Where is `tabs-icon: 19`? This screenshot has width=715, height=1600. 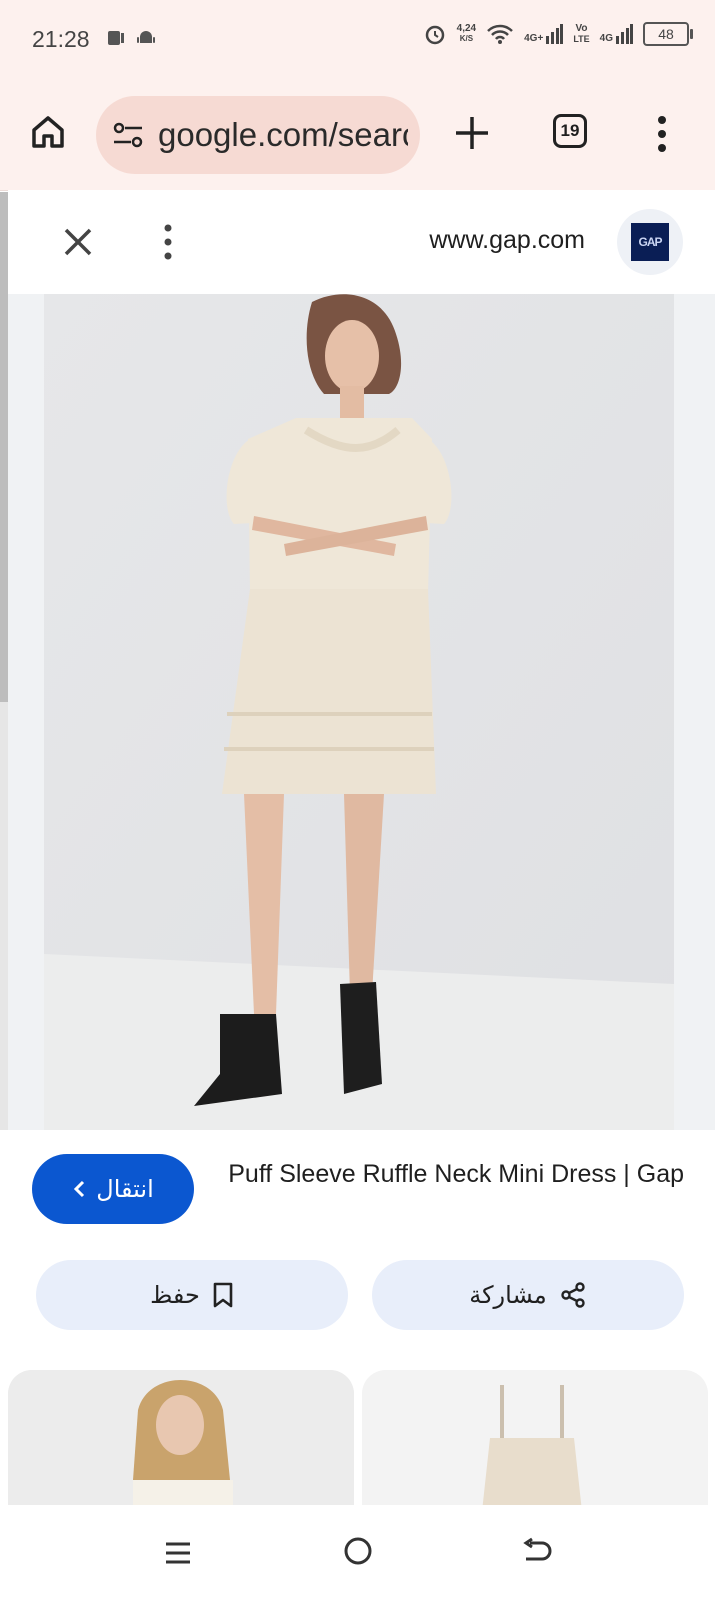
tabs-icon: 19 is located at coordinates (570, 131).